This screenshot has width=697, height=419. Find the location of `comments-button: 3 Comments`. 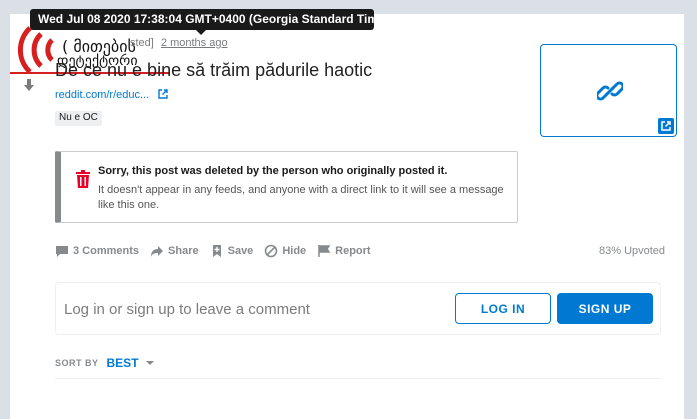

comments-button: 3 Comments is located at coordinates (97, 251).